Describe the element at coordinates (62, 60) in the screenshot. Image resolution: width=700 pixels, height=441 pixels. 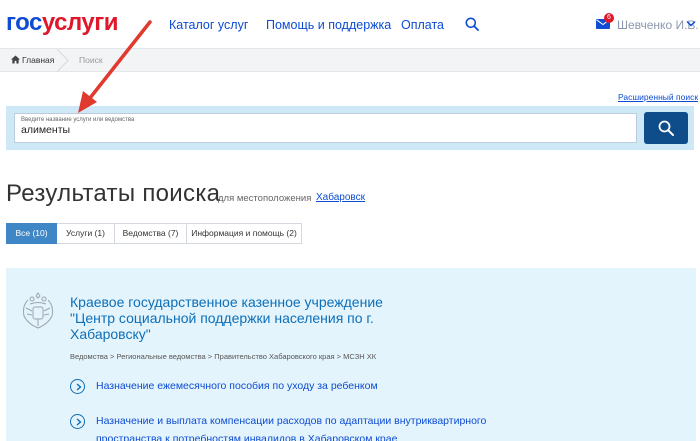
I see `breadcrumb-separator` at that location.